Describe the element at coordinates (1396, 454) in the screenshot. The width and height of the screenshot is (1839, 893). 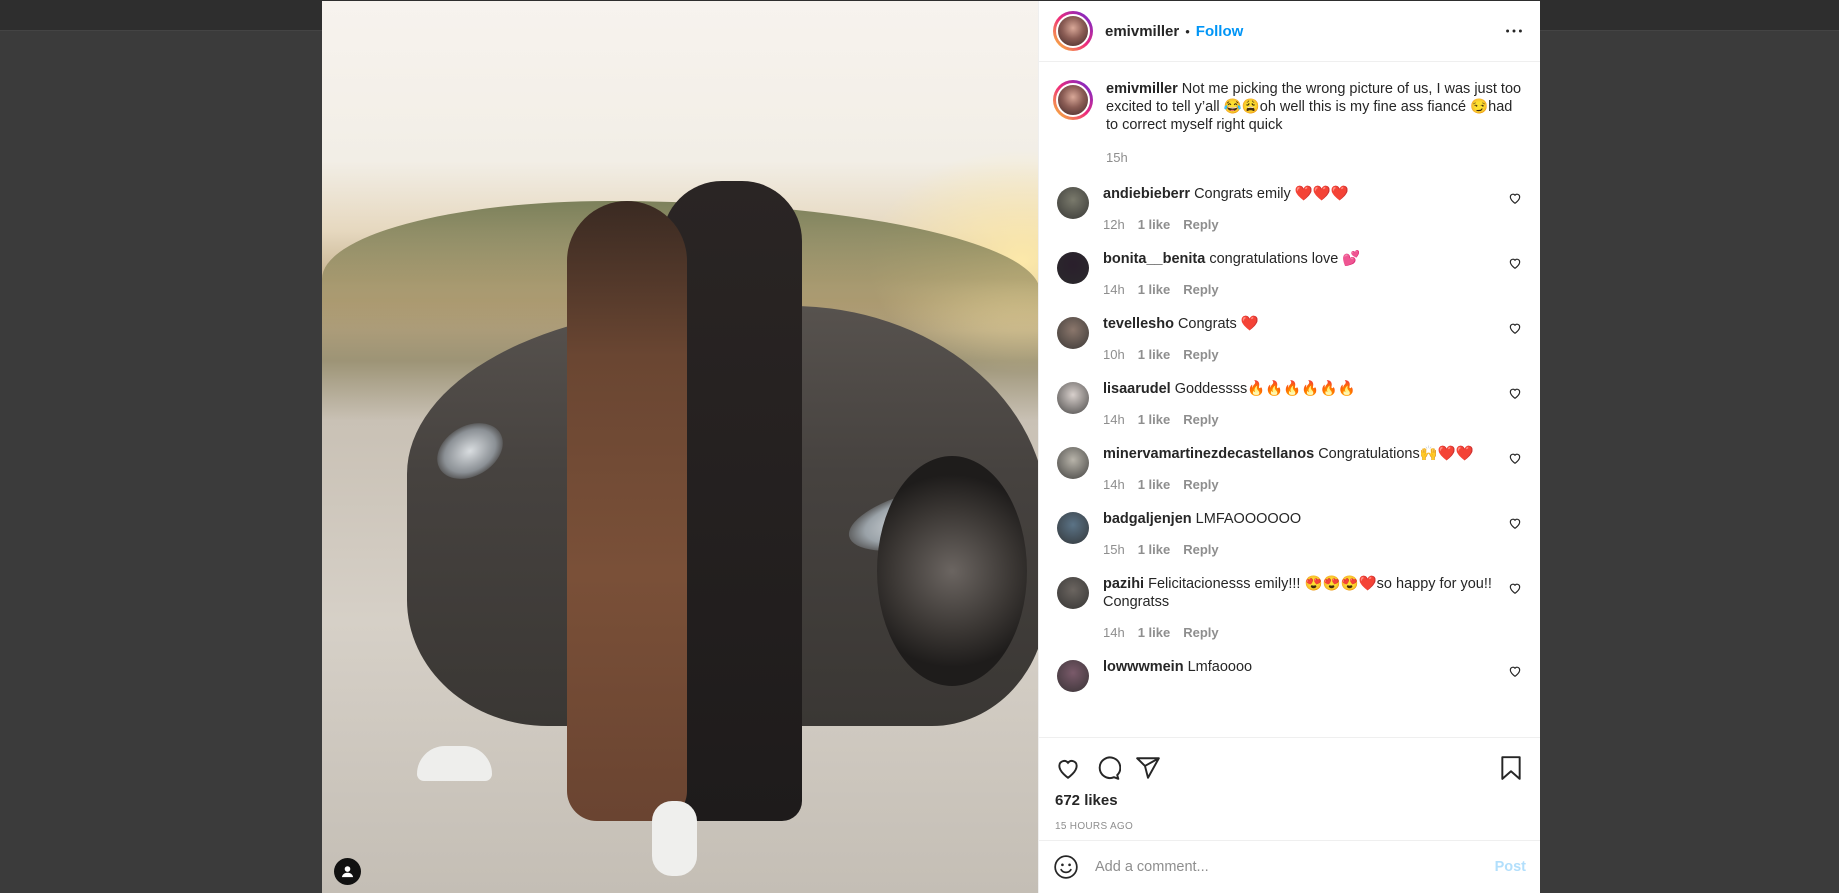
I see `comment-text: Congratulations🙌❤️❤️` at that location.